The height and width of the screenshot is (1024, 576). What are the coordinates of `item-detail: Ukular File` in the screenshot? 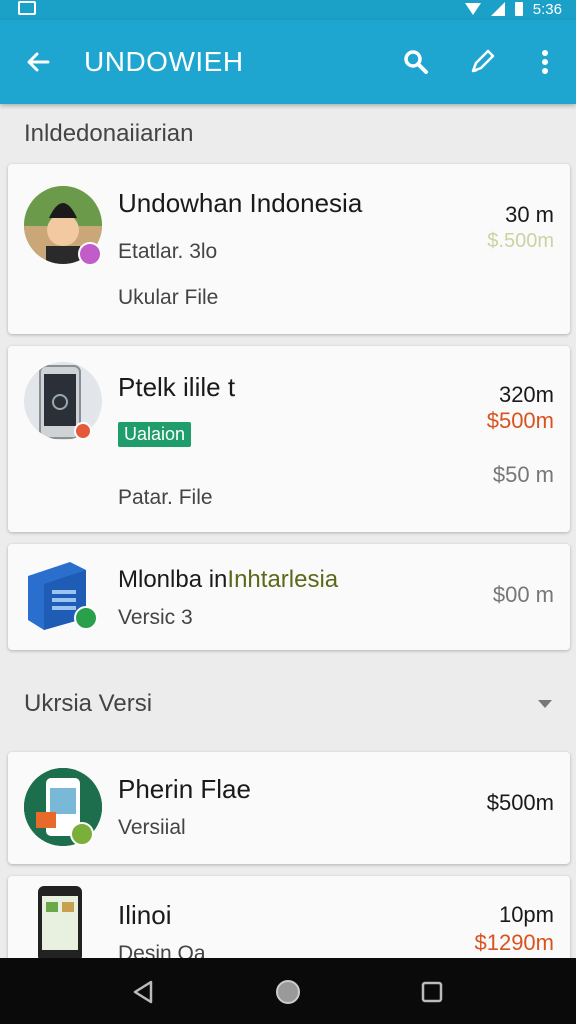 It's located at (168, 297).